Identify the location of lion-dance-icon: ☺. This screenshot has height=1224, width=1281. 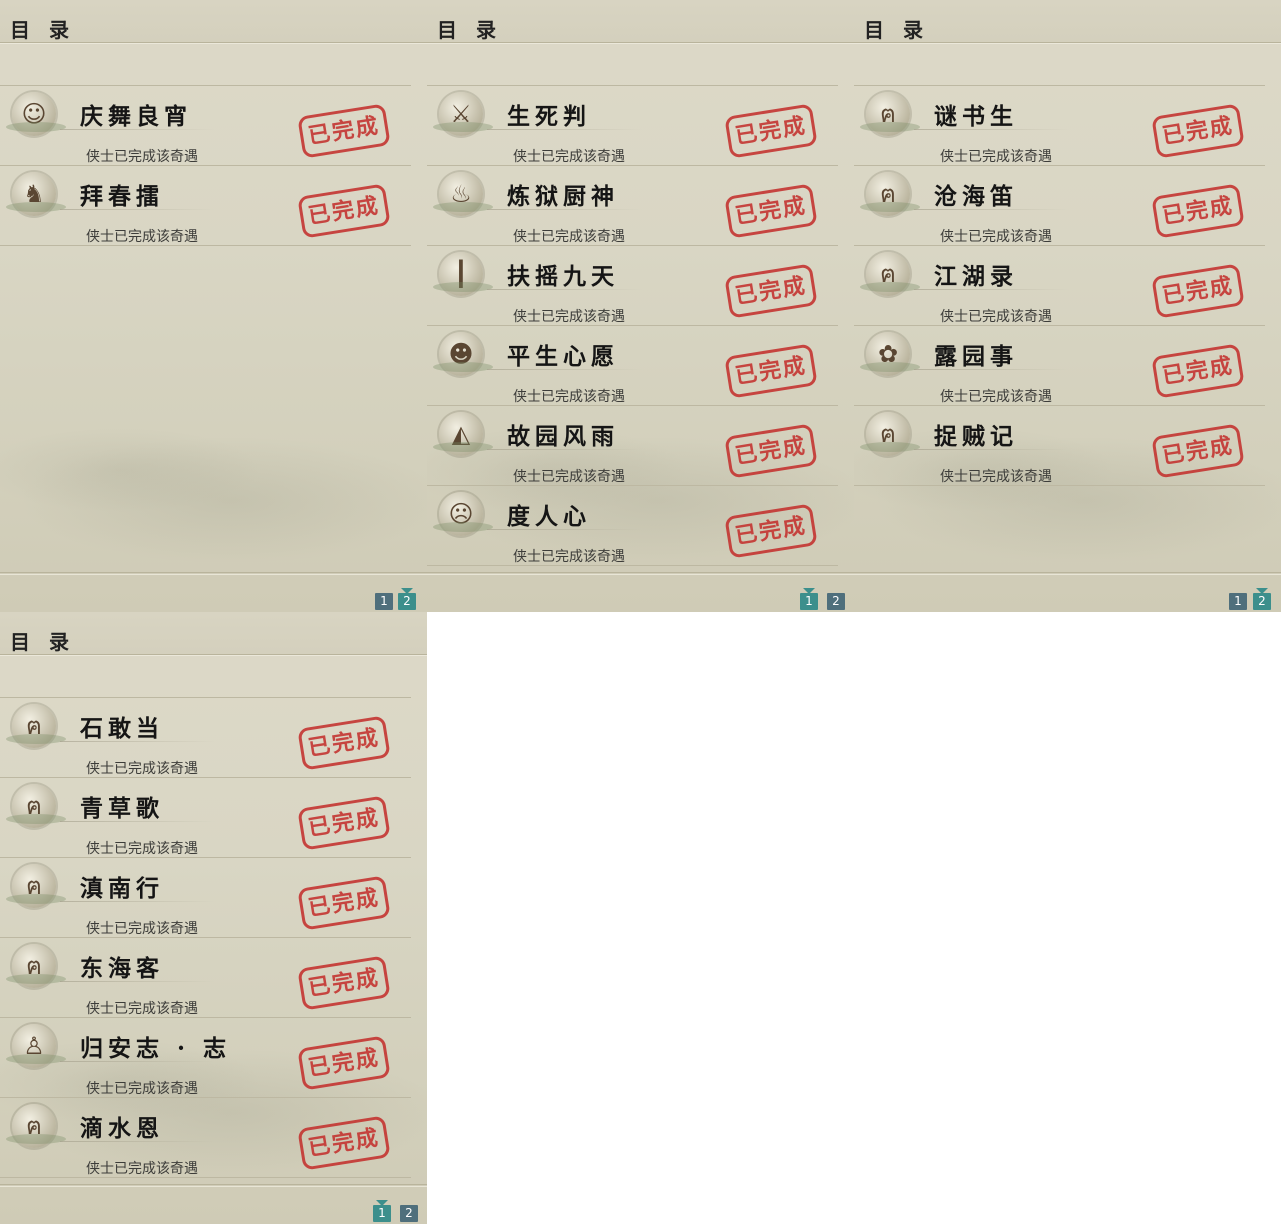
(36, 114).